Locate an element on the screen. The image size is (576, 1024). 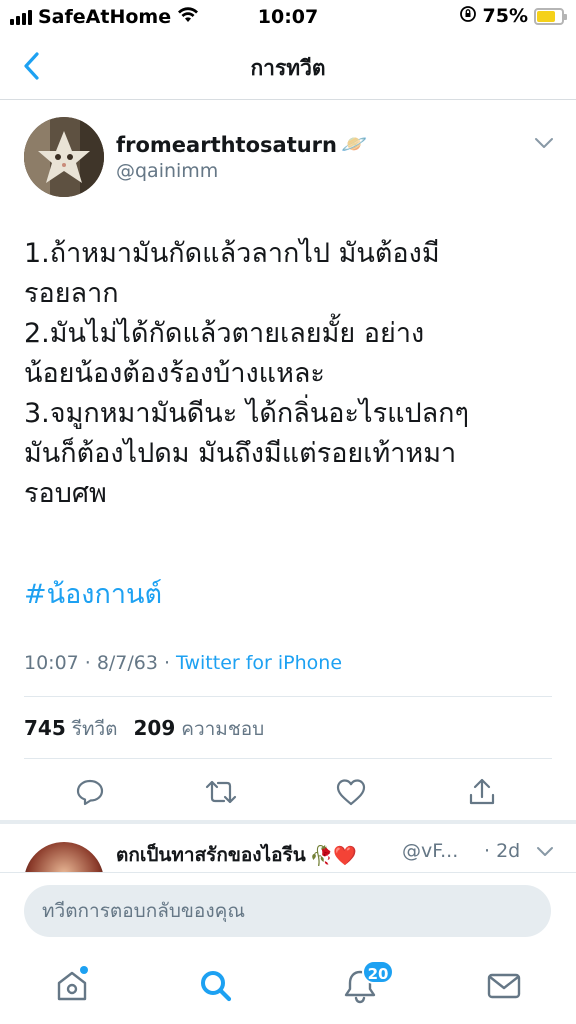
page-title: การทวีต is located at coordinates (288, 68).